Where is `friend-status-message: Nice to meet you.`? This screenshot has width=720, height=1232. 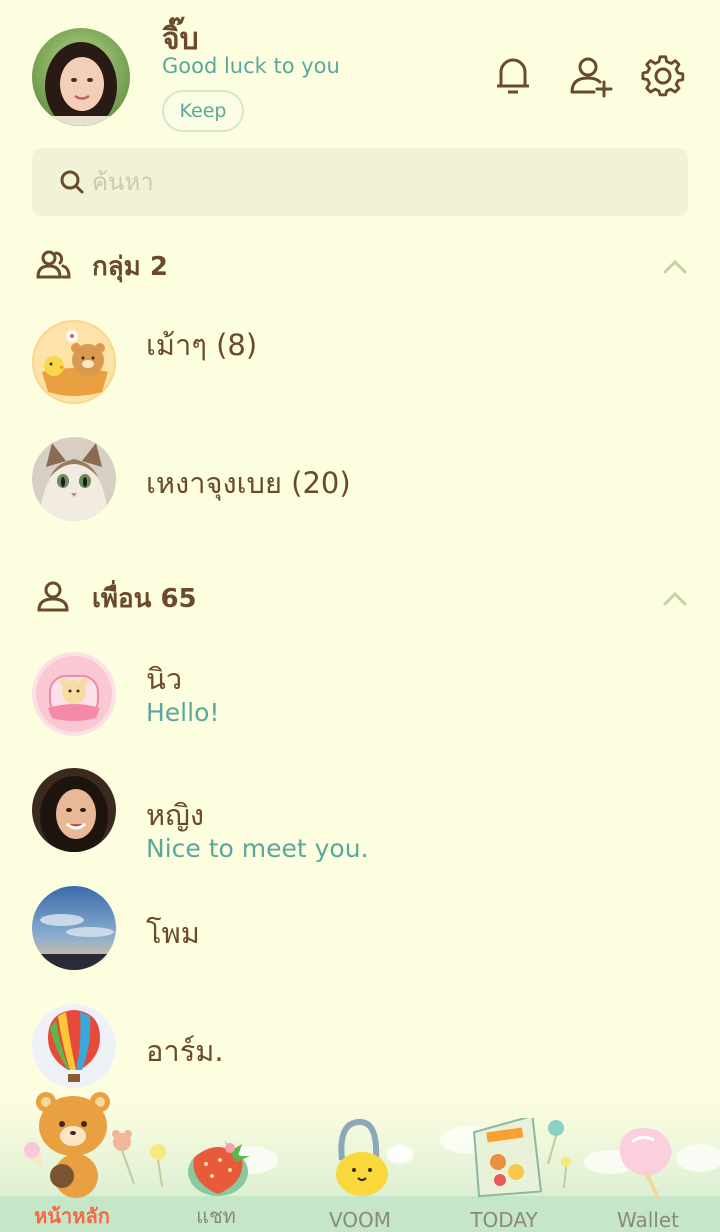 friend-status-message: Nice to meet you. is located at coordinates (257, 848).